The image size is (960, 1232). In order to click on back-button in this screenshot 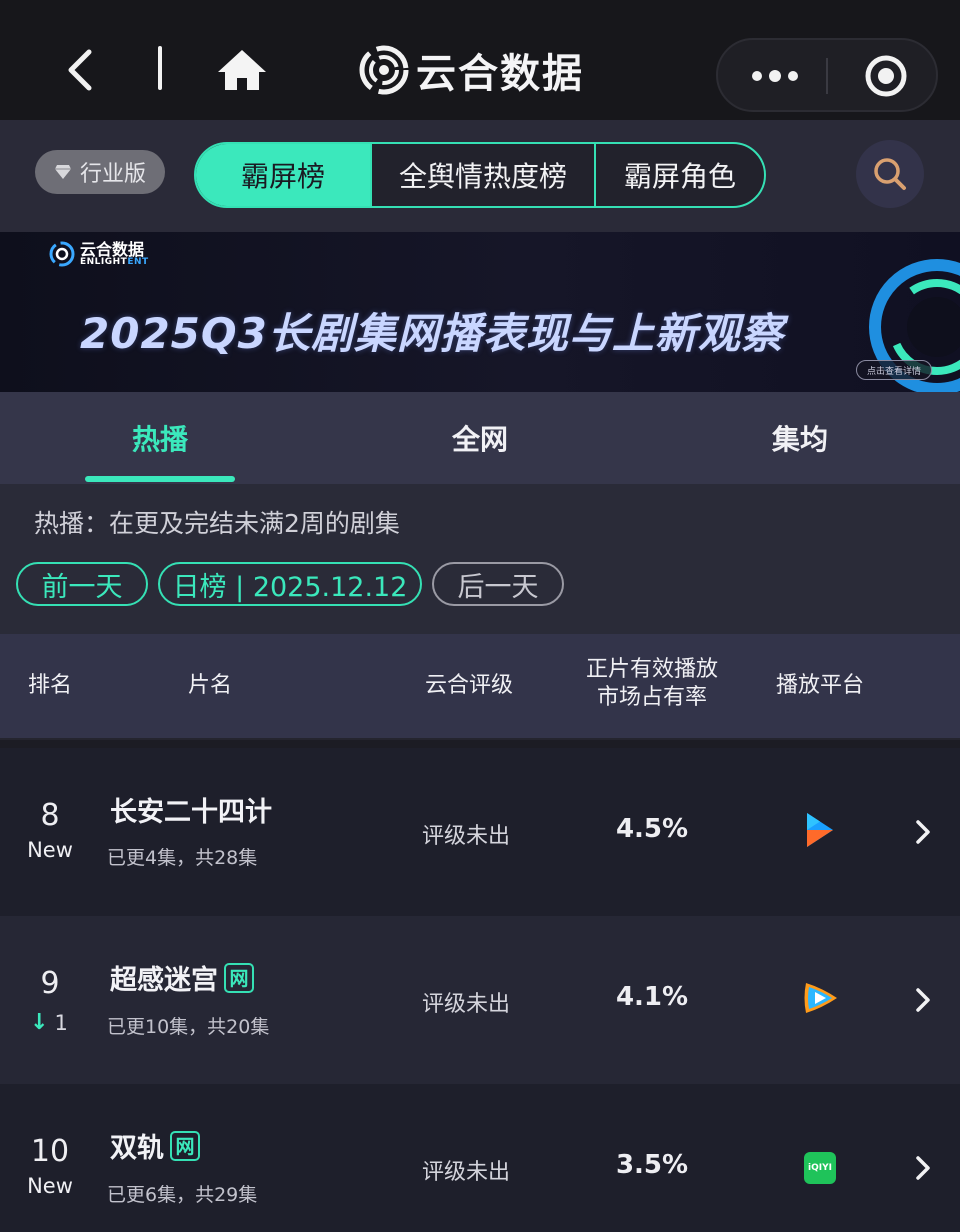, I will do `click(80, 70)`.